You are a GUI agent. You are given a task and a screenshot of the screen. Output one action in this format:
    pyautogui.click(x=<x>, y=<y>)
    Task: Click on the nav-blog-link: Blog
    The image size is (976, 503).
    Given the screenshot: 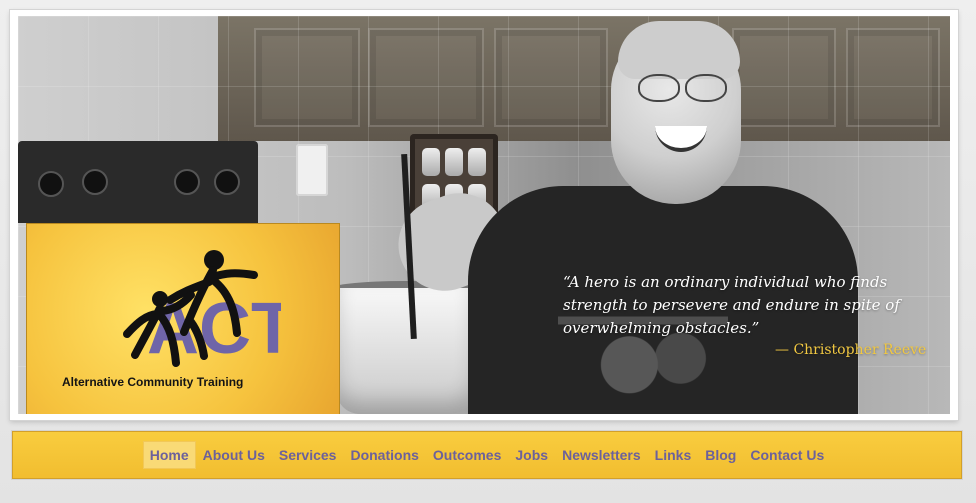 What is the action you would take?
    pyautogui.click(x=720, y=455)
    